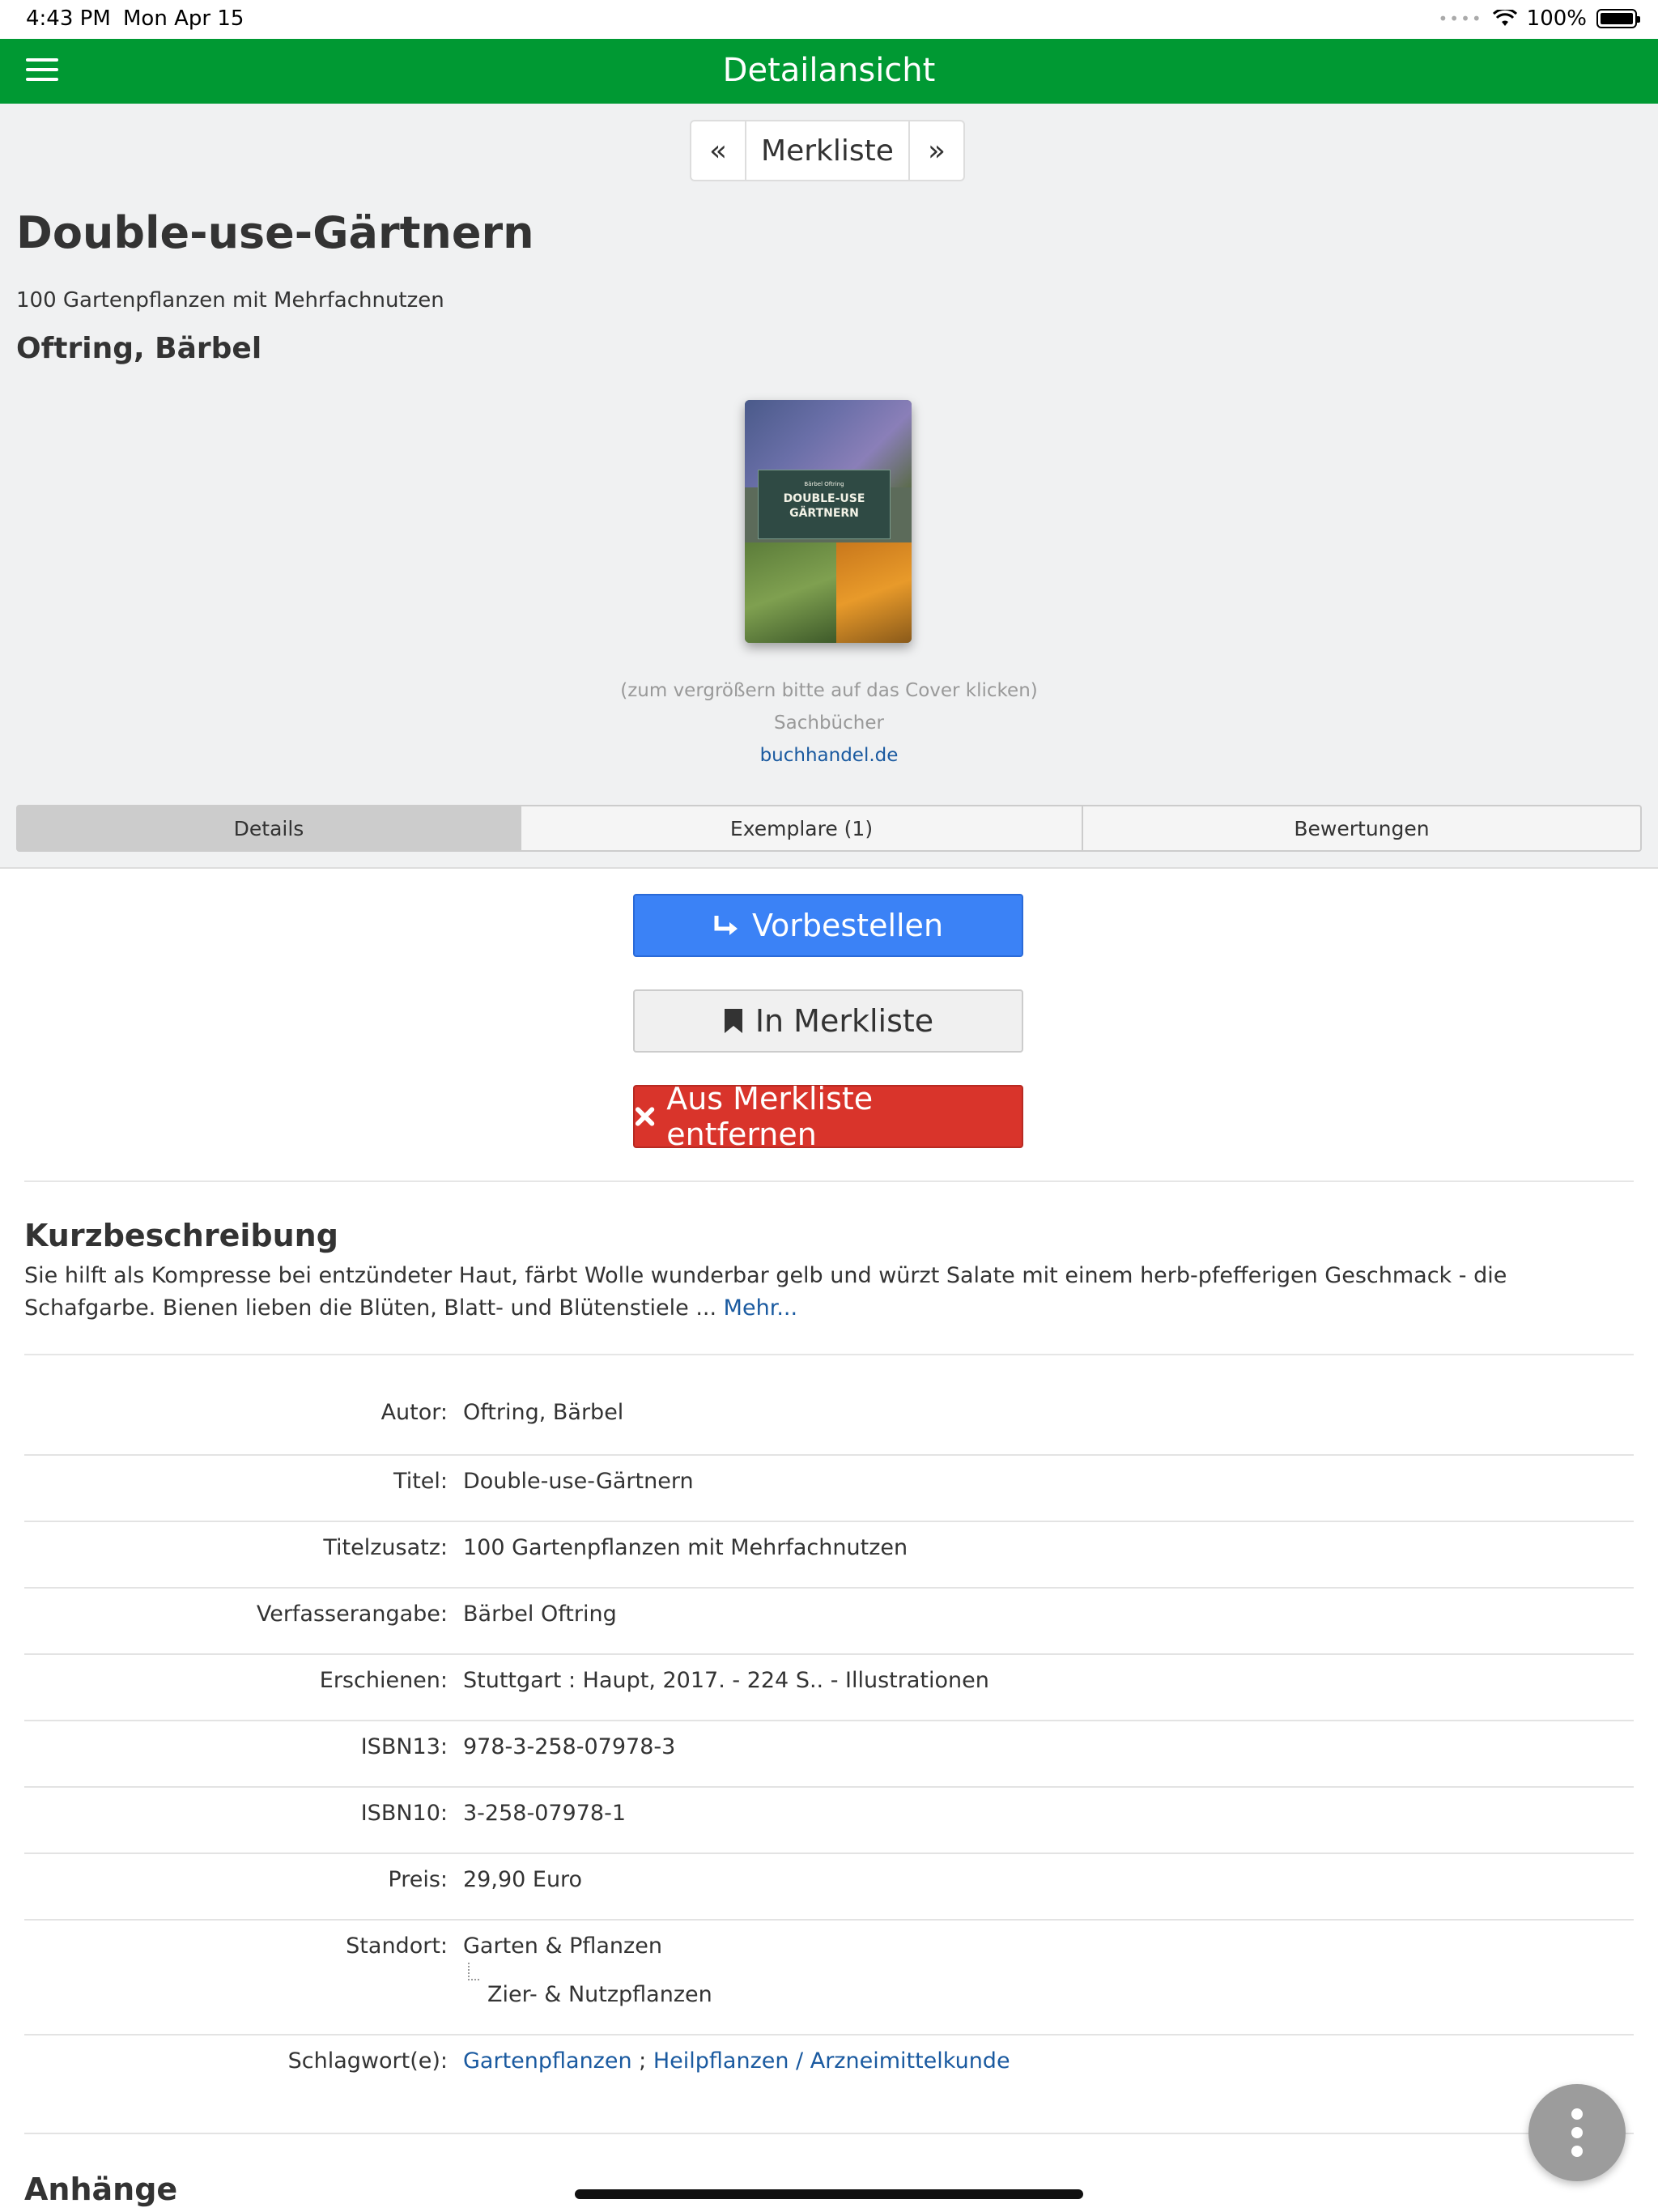 This screenshot has width=1658, height=2212. What do you see at coordinates (547, 2061) in the screenshot?
I see `keyword-link-gartenpflanzen: Gartenpflanzen` at bounding box center [547, 2061].